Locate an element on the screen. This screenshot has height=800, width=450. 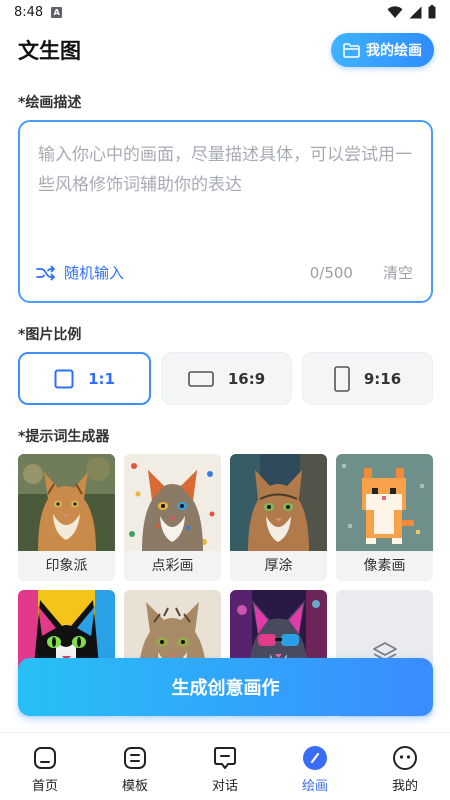
nav-label: 绘画 is located at coordinates (314, 786).